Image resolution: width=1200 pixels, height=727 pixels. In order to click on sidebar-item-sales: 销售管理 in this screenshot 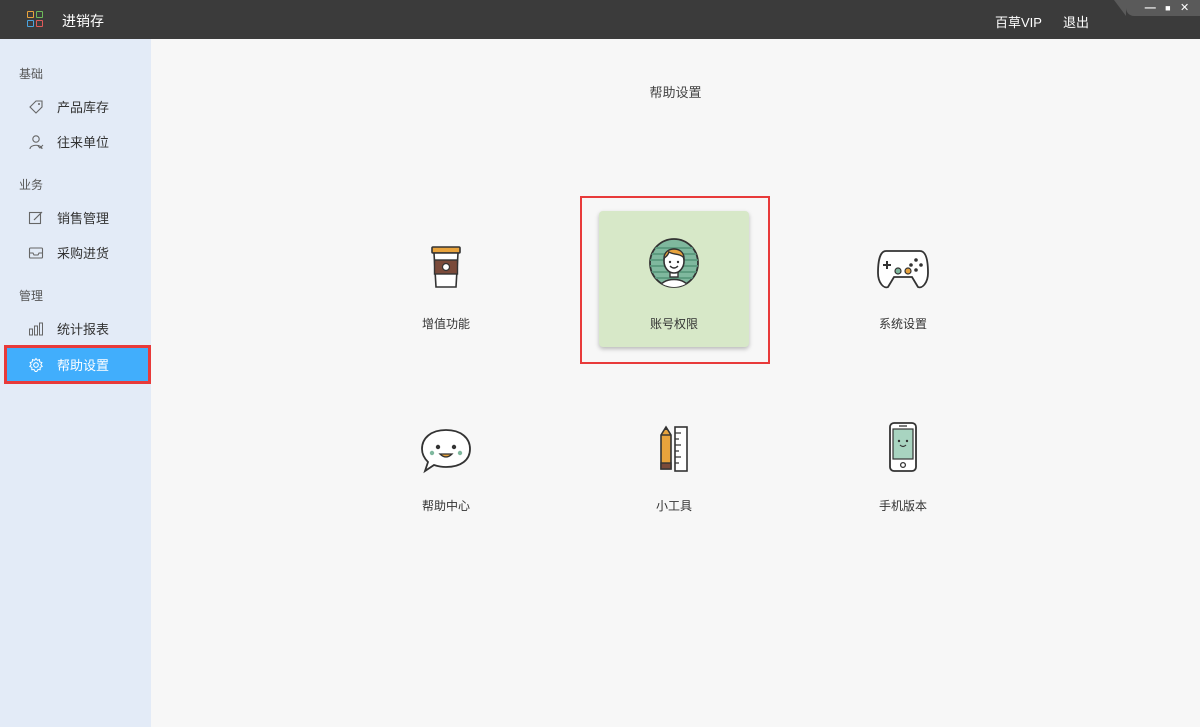, I will do `click(77, 217)`.